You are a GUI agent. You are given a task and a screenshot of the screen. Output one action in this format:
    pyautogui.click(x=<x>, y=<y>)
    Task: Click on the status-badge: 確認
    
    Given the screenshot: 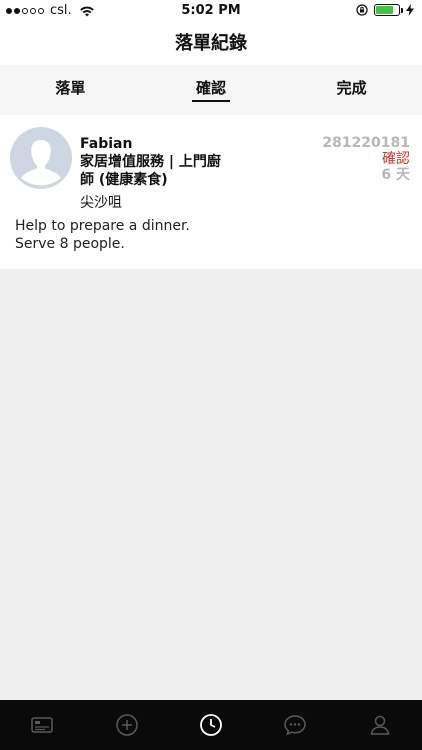 What is the action you would take?
    pyautogui.click(x=396, y=159)
    